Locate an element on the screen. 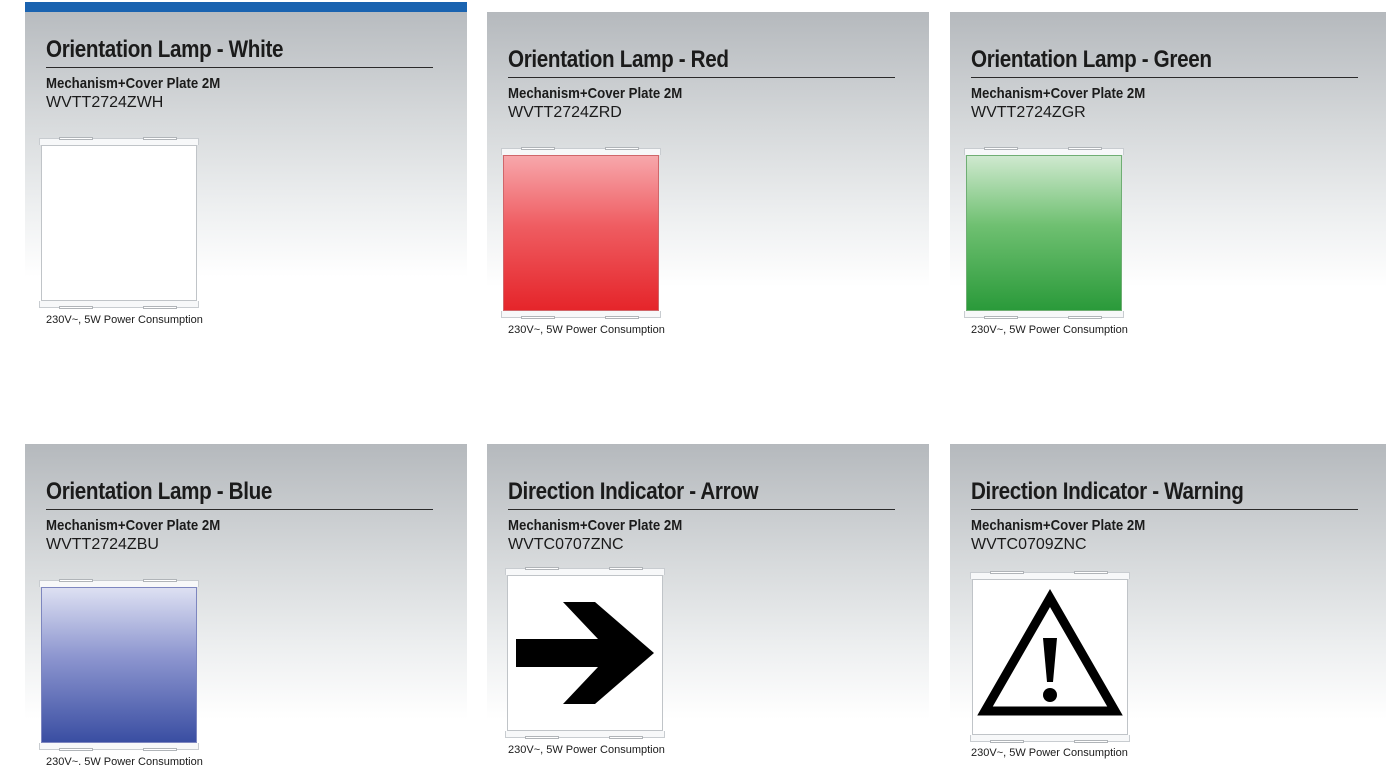  product-code: WVTC0709ZNC is located at coordinates (1029, 544).